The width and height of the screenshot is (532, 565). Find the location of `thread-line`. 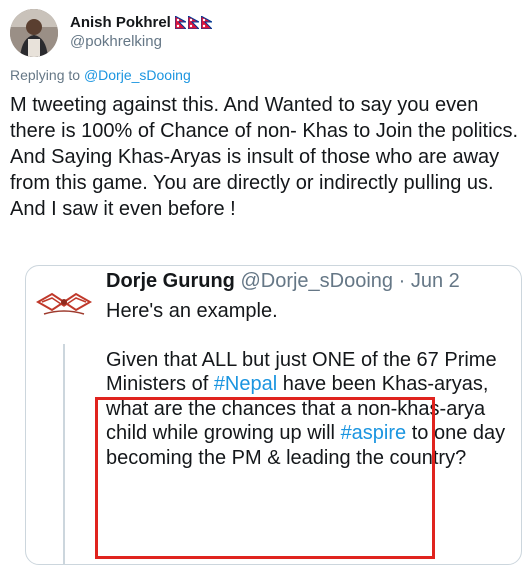

thread-line is located at coordinates (64, 454).